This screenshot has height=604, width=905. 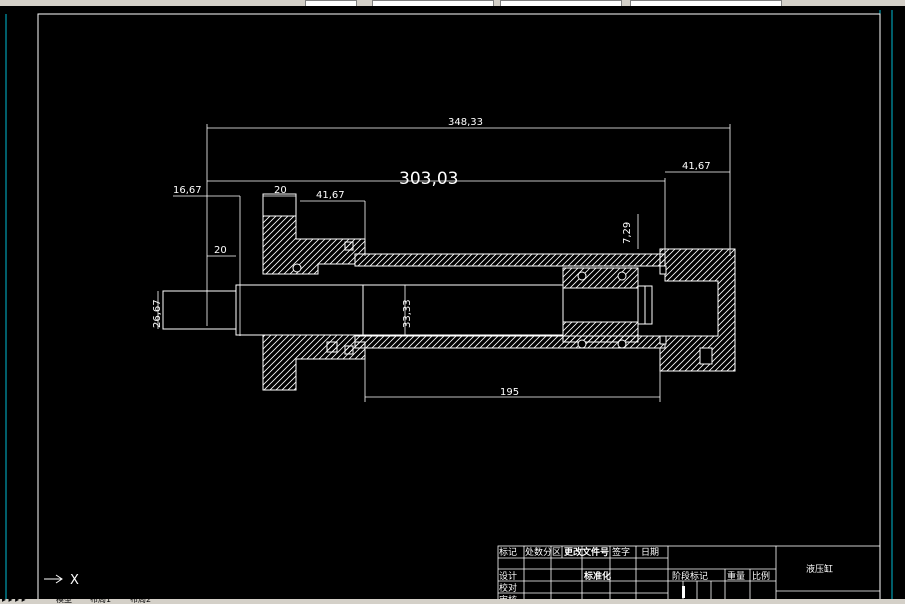 I want to click on tb-mark: 标记, so click(x=508, y=552).